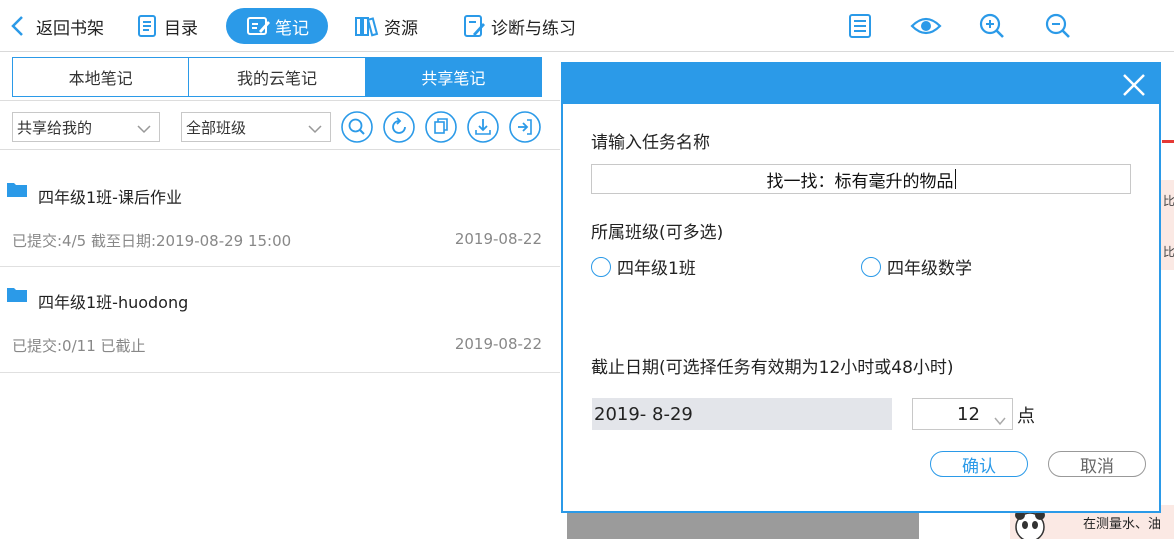 This screenshot has height=543, width=1174. I want to click on filter-bar: 共享给我的 全部班级, so click(280, 125).